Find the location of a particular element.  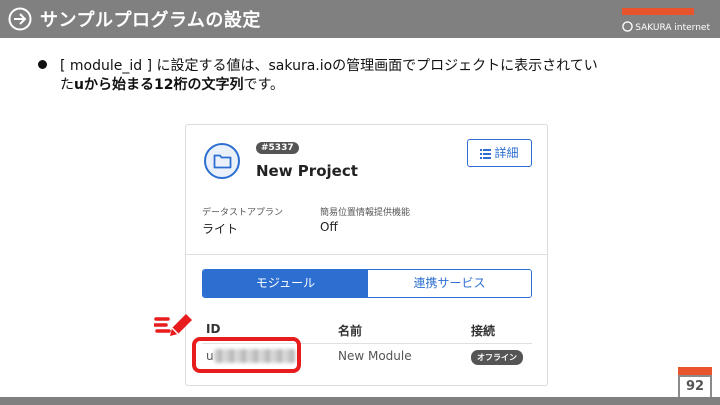

data-plan-value: ライト is located at coordinates (220, 229).